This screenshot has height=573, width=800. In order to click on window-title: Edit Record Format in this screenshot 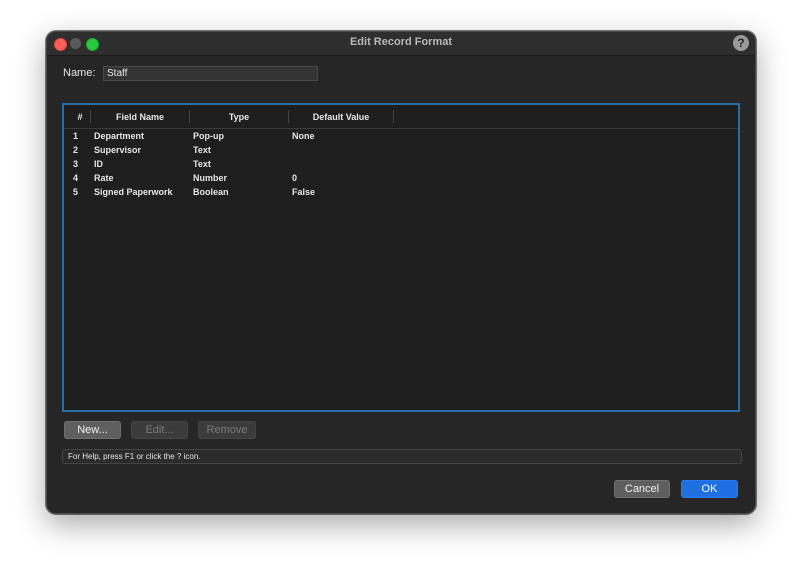, I will do `click(401, 42)`.